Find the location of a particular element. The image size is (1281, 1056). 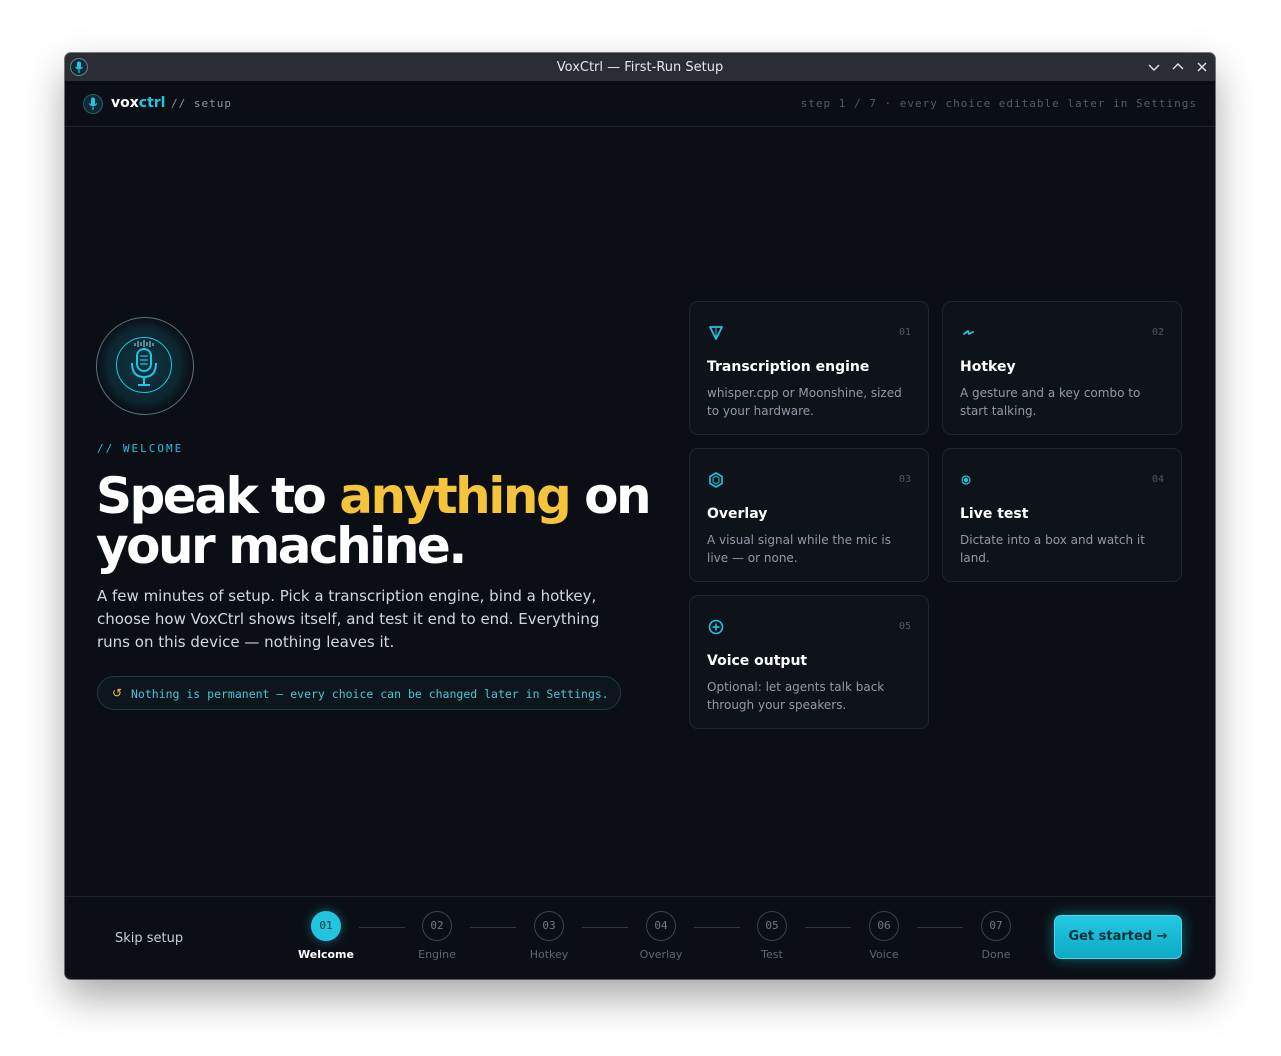

step-voice: 06 Voice is located at coordinates (884, 939).